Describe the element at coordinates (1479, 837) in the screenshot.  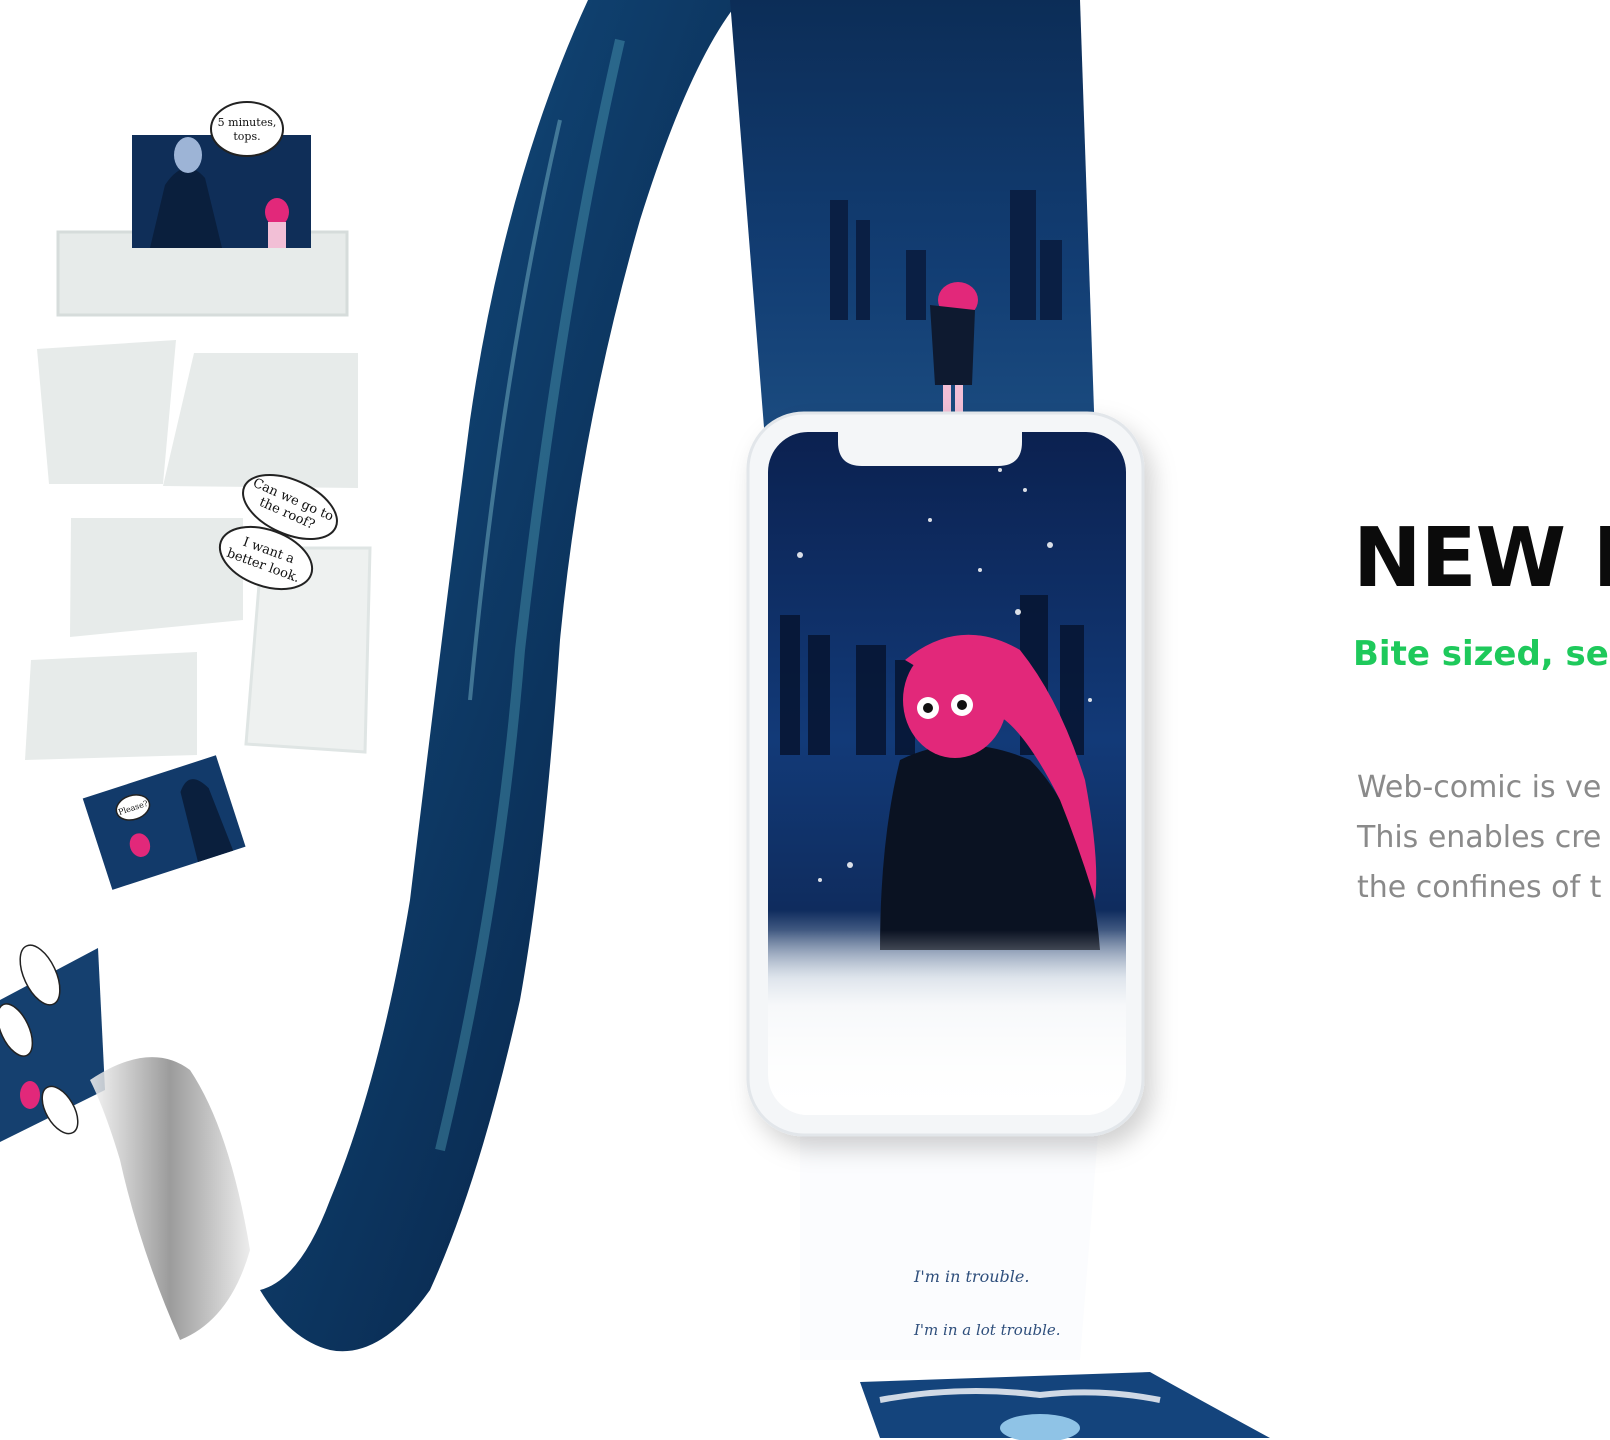
I see `body-text-line-2: This enables cre` at that location.